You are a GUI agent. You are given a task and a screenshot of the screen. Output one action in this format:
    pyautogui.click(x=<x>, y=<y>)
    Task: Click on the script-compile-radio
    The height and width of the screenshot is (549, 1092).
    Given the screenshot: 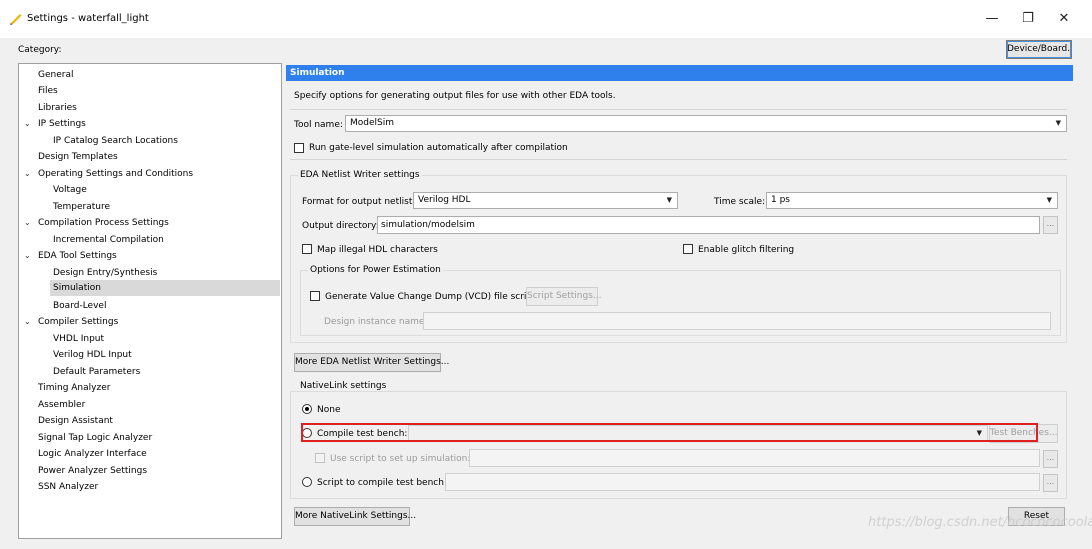 What is the action you would take?
    pyautogui.click(x=307, y=482)
    